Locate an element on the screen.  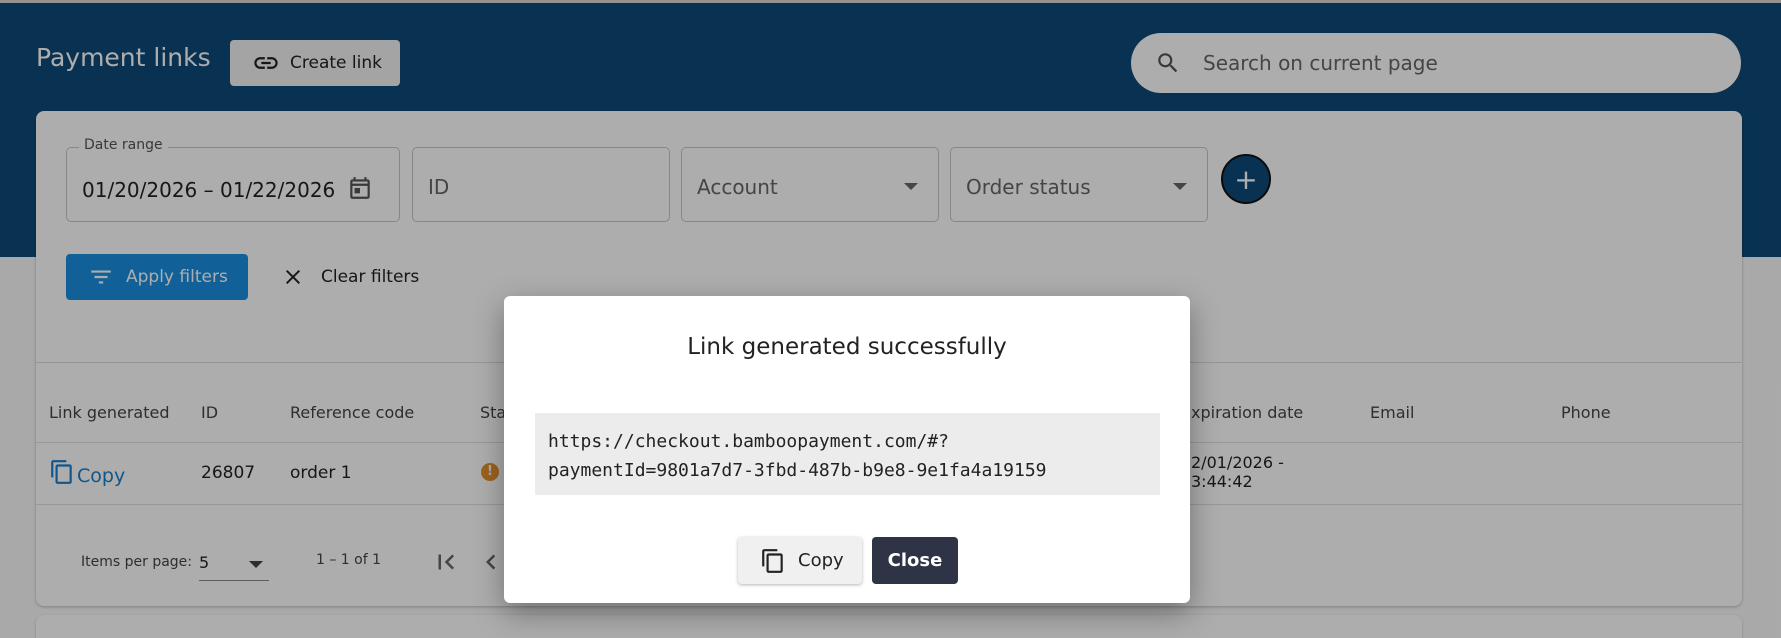
generated-url-line1: https://checkout.bamboopayment.com/#? is located at coordinates (748, 441).